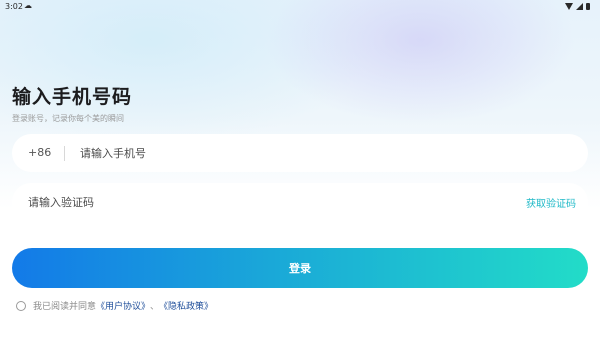 The width and height of the screenshot is (600, 337). I want to click on prefix-divider, so click(64, 153).